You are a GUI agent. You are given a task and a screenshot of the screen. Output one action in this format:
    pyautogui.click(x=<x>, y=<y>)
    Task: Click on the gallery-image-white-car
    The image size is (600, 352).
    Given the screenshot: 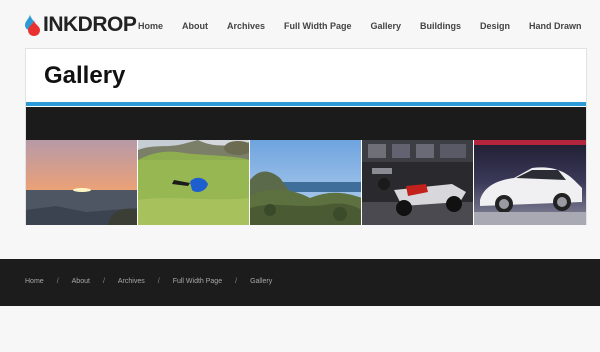 What is the action you would take?
    pyautogui.click(x=530, y=182)
    